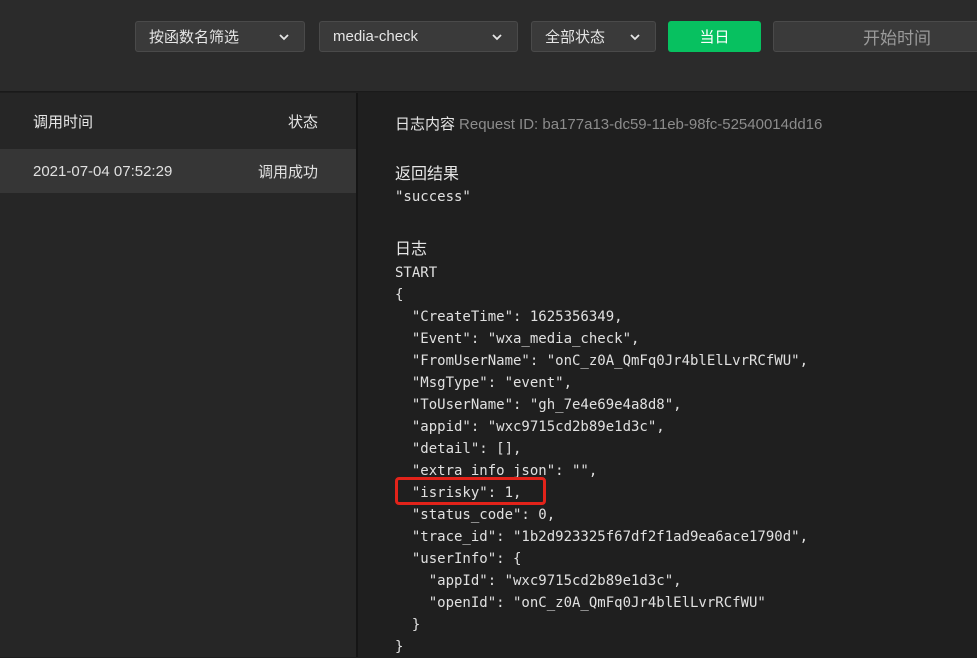 The height and width of the screenshot is (658, 977). I want to click on log-title: 日志, so click(411, 249).